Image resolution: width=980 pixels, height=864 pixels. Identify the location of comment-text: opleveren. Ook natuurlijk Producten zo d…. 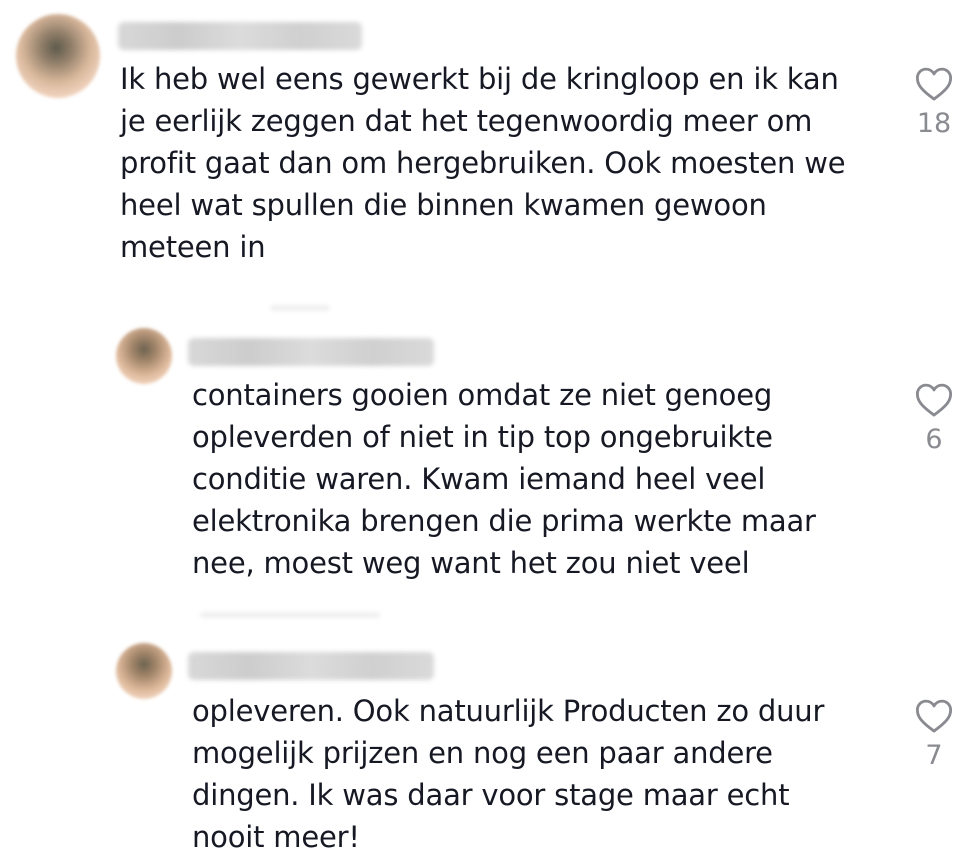
(508, 774).